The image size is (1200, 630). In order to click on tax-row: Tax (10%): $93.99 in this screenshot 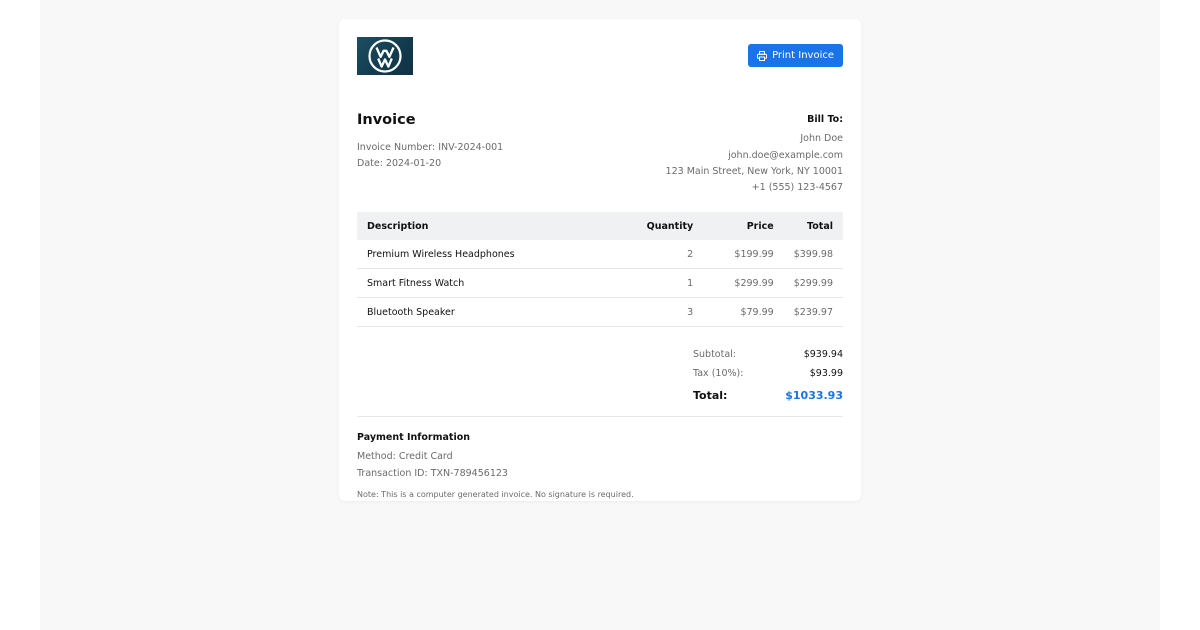, I will do `click(768, 373)`.